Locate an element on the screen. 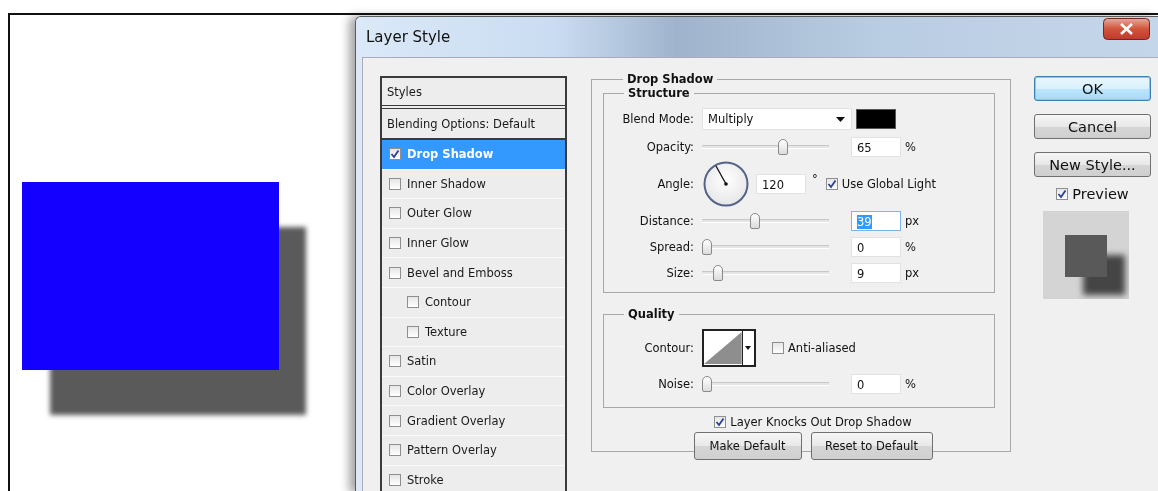 This screenshot has height=491, width=1158. style-list-item: Gradient Overlay is located at coordinates (473, 421).